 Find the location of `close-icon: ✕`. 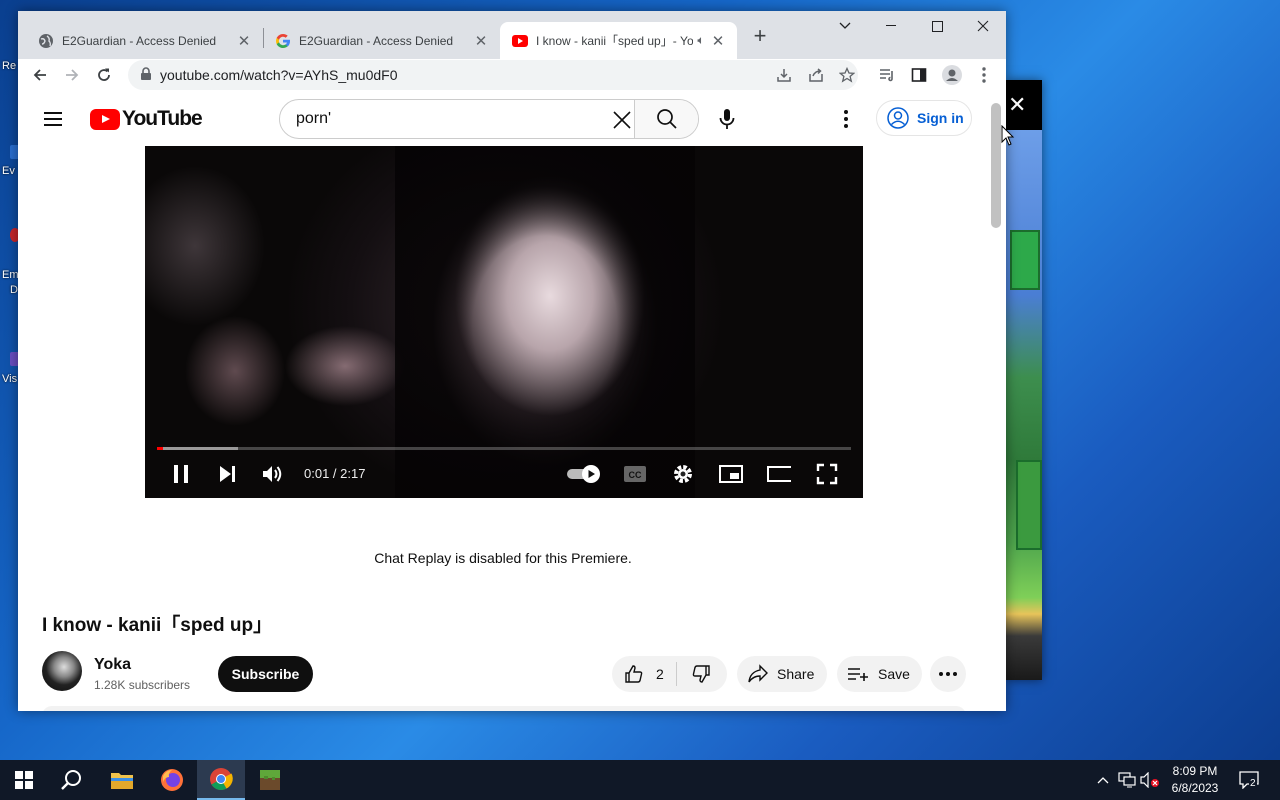

close-icon: ✕ is located at coordinates (1017, 105).